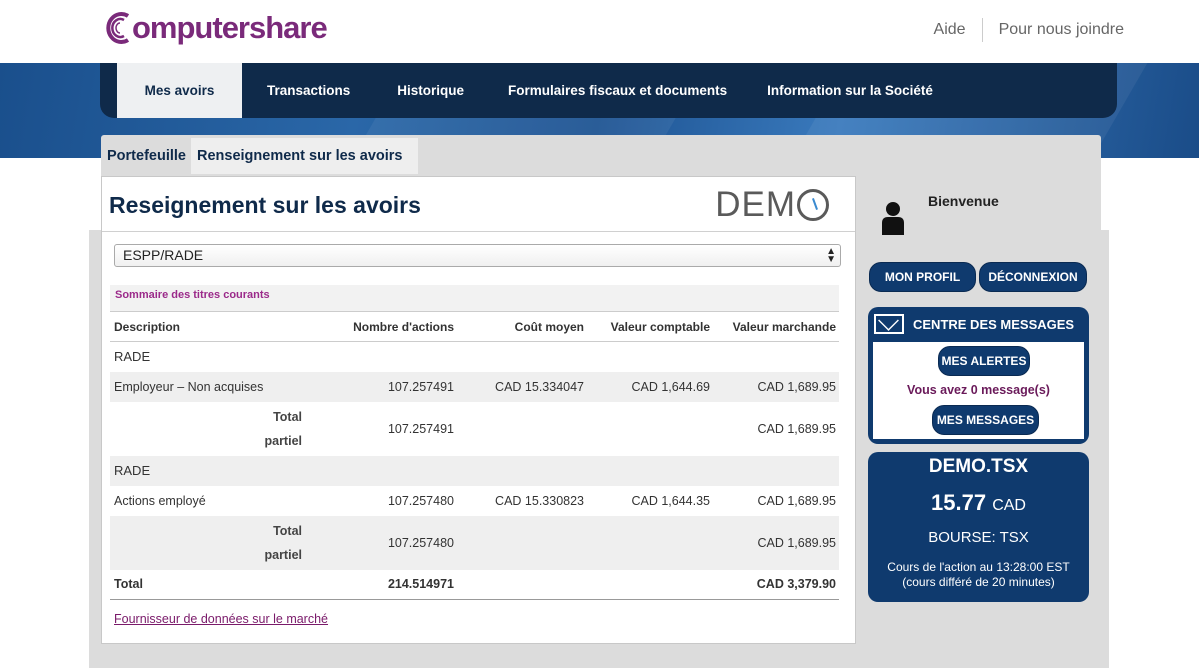  Describe the element at coordinates (755, 204) in the screenshot. I see `demo-logo-text: DEM` at that location.